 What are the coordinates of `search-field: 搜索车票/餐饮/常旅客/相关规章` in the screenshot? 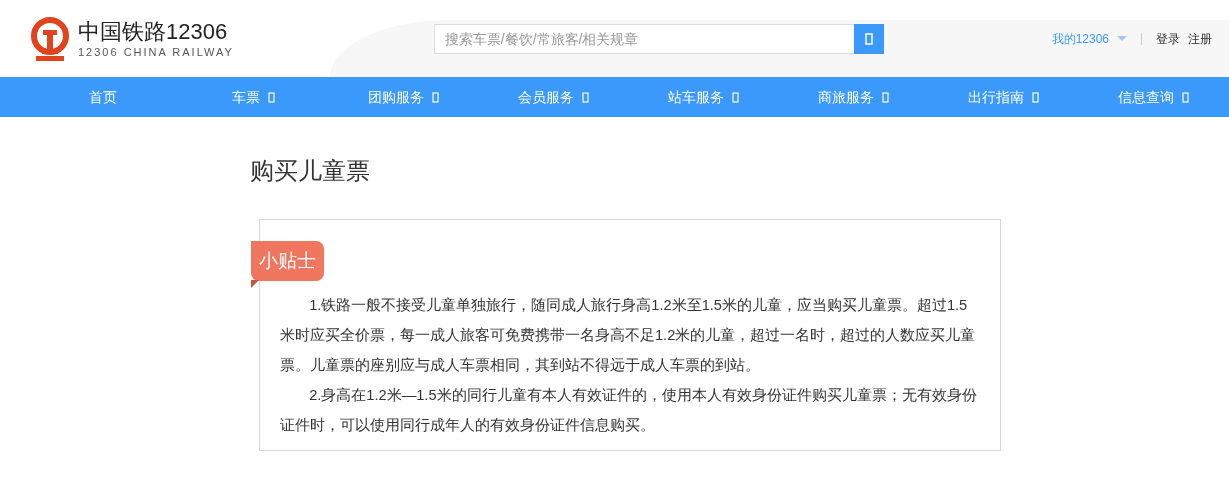 It's located at (643, 38).